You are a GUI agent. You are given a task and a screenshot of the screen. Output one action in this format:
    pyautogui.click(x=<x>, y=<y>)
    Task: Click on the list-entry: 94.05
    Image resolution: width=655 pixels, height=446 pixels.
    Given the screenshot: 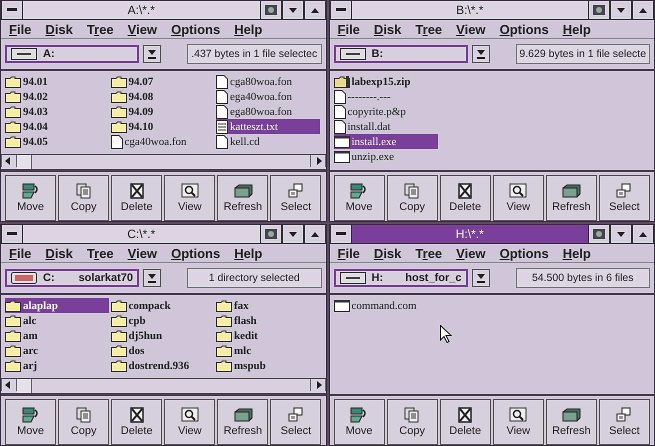 What is the action you would take?
    pyautogui.click(x=28, y=141)
    